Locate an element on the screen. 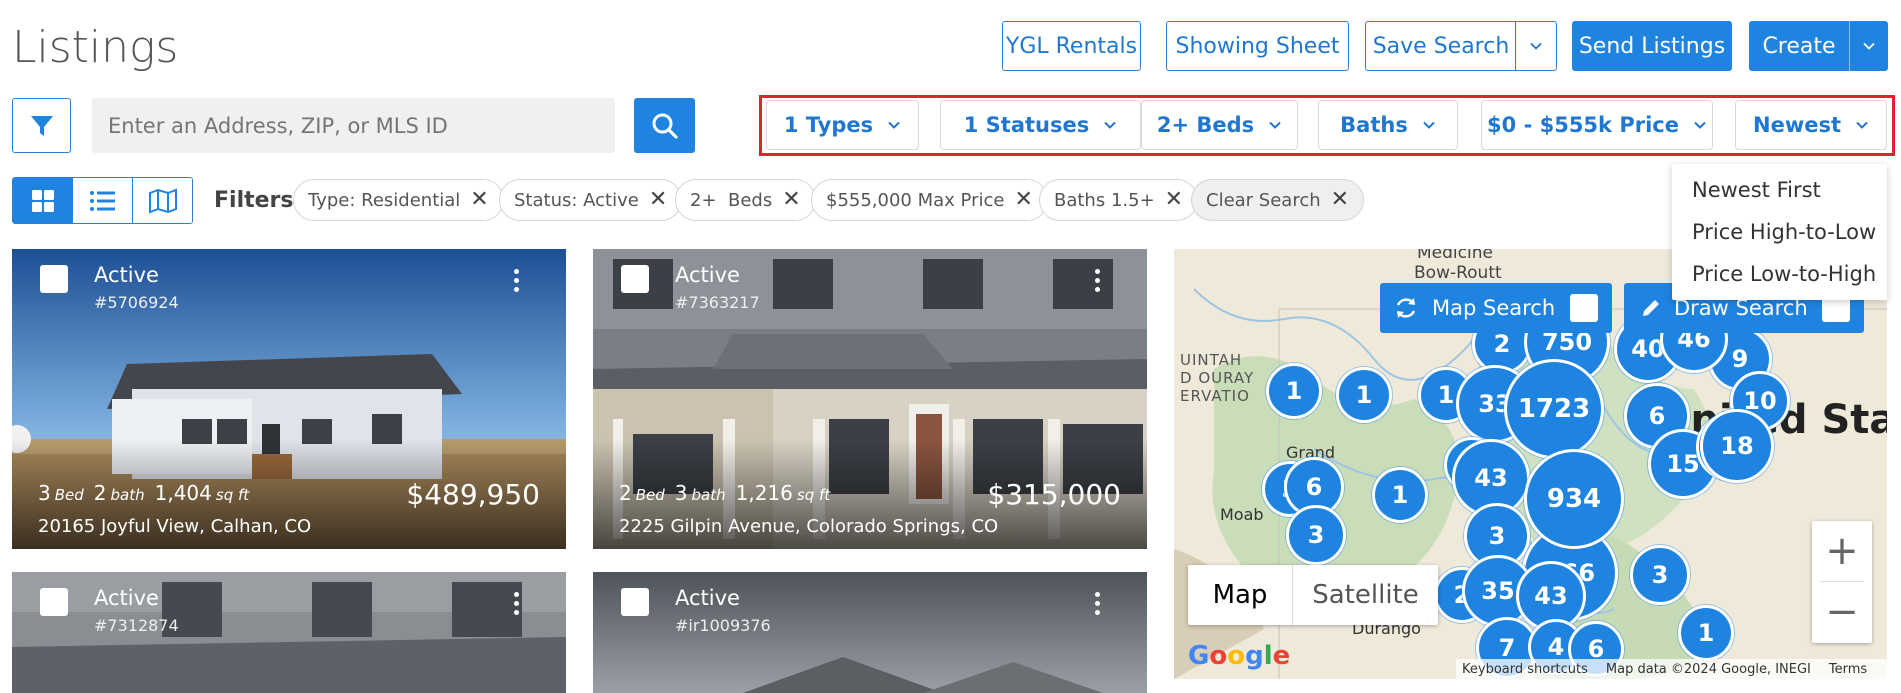 This screenshot has height=693, width=1901. types-filter-pill: 1 Types is located at coordinates (842, 125).